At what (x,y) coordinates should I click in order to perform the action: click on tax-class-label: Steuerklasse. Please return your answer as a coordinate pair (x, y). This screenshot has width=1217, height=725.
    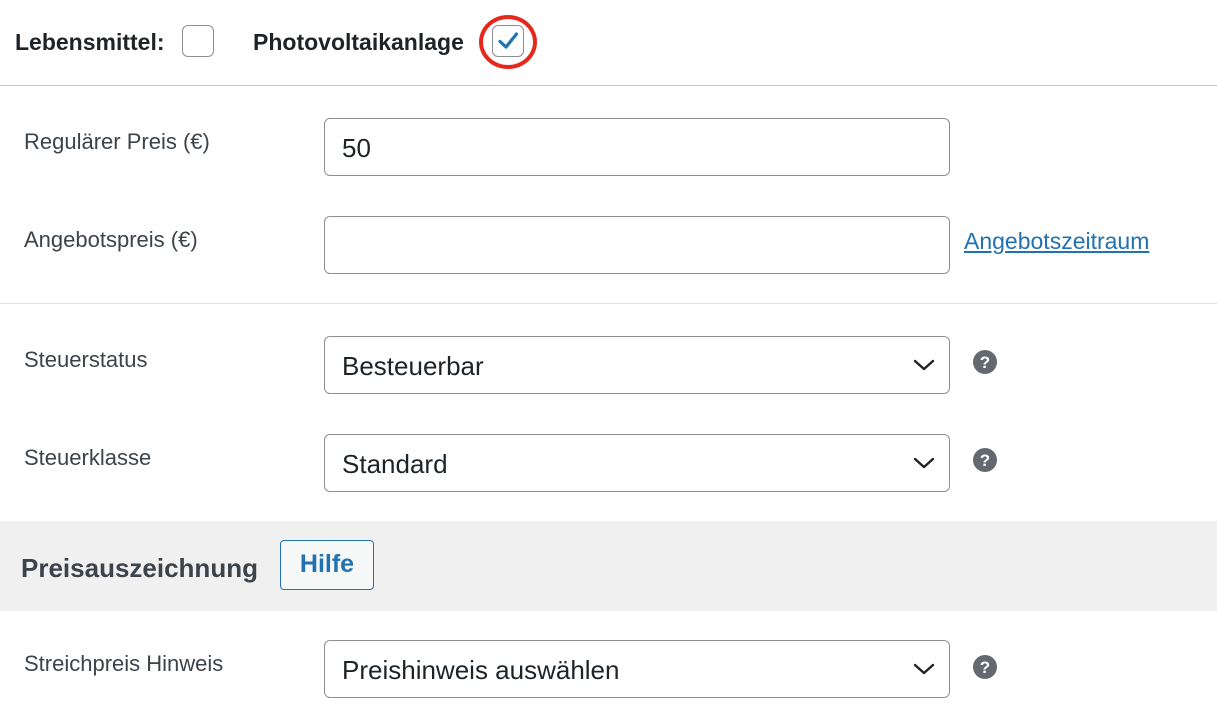
    Looking at the image, I should click on (88, 457).